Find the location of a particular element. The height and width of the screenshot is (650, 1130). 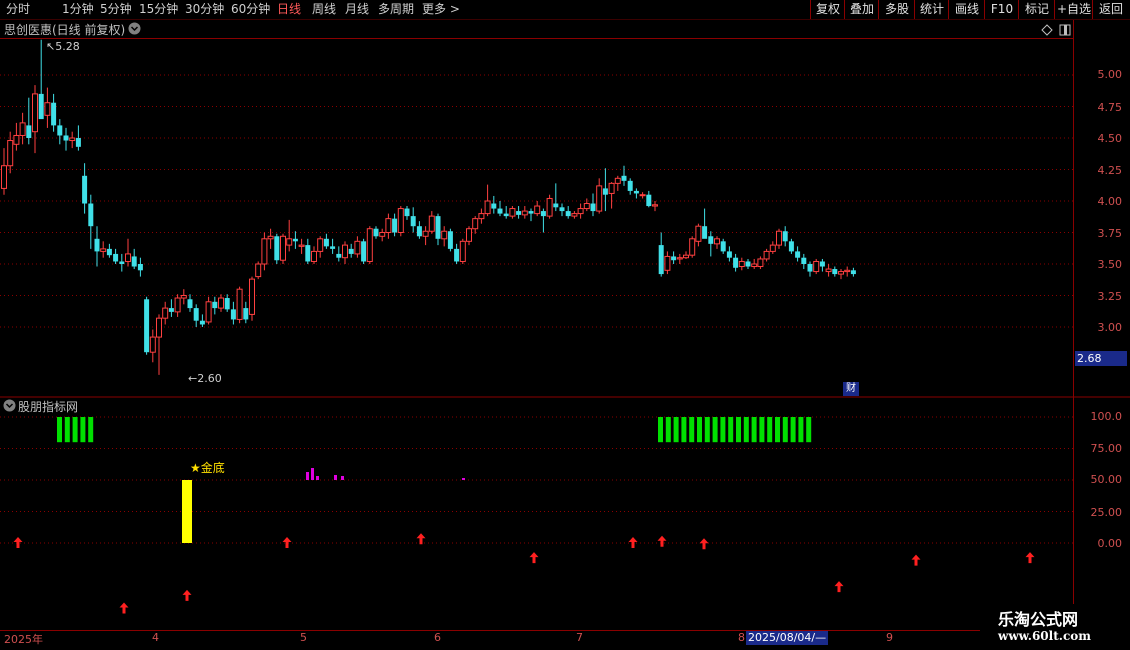

indicator-tick: 50.00 is located at coordinates (1106, 479).